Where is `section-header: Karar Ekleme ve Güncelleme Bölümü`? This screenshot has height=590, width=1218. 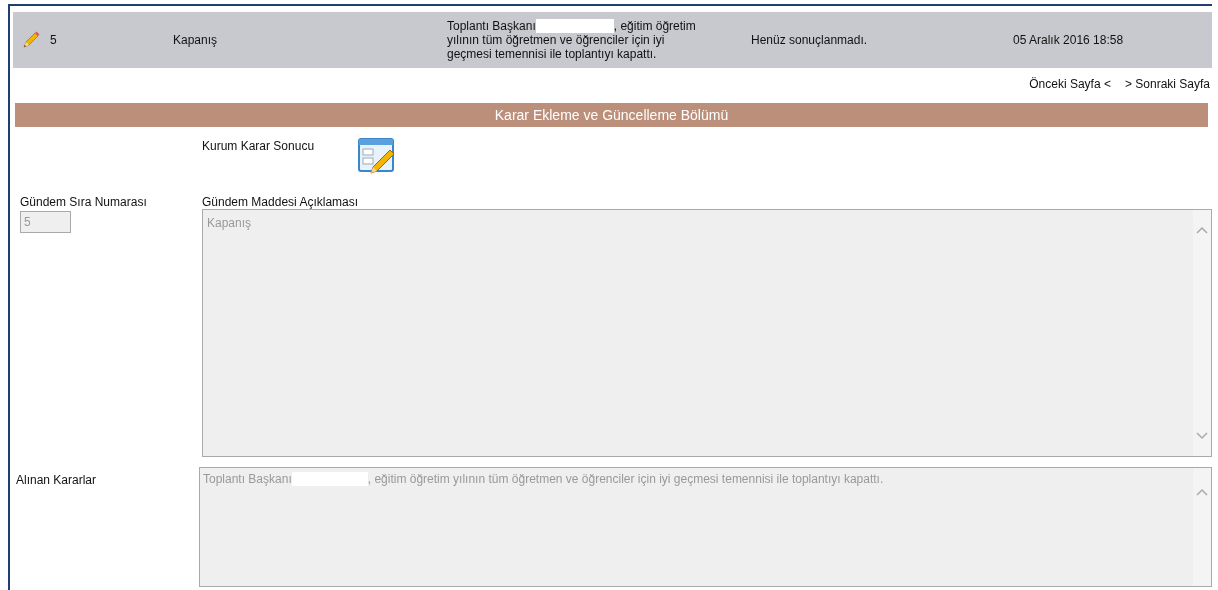 section-header: Karar Ekleme ve Güncelleme Bölümü is located at coordinates (611, 115).